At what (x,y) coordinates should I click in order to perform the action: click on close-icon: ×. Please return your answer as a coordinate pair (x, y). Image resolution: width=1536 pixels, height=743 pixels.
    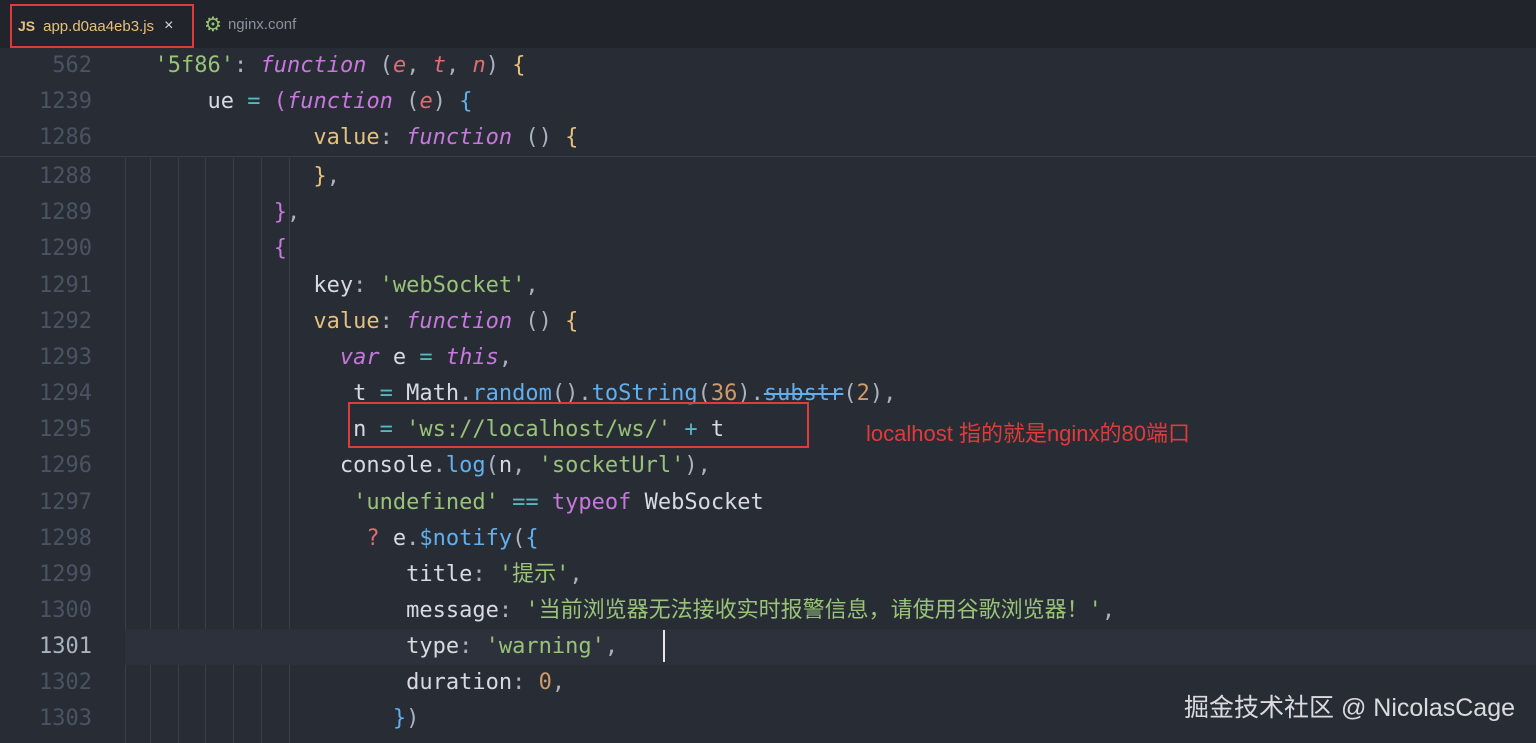
    Looking at the image, I should click on (168, 26).